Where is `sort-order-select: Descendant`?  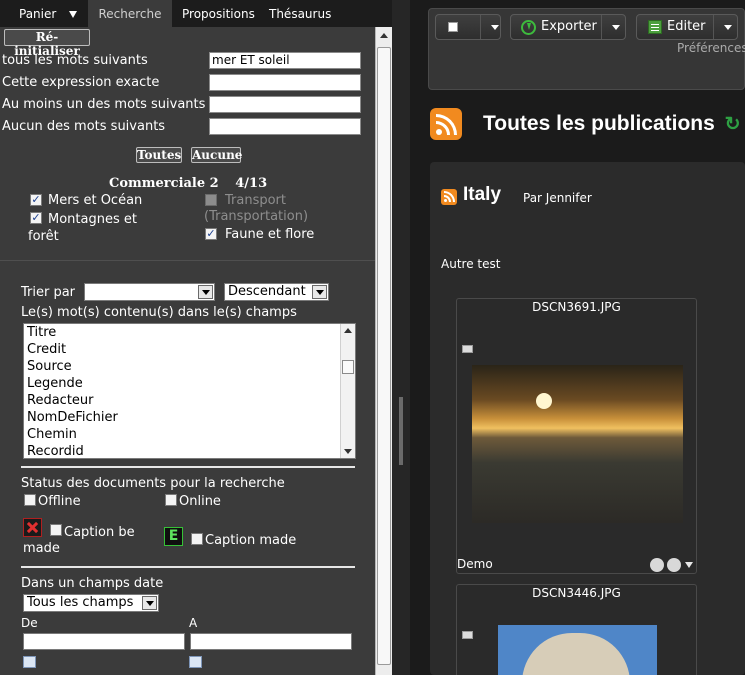 sort-order-select: Descendant is located at coordinates (276, 292).